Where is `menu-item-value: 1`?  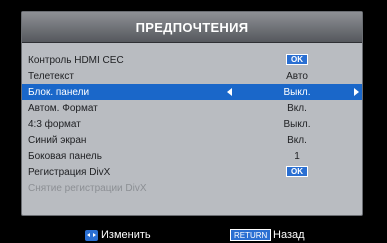
menu-item-value: 1 is located at coordinates (297, 156).